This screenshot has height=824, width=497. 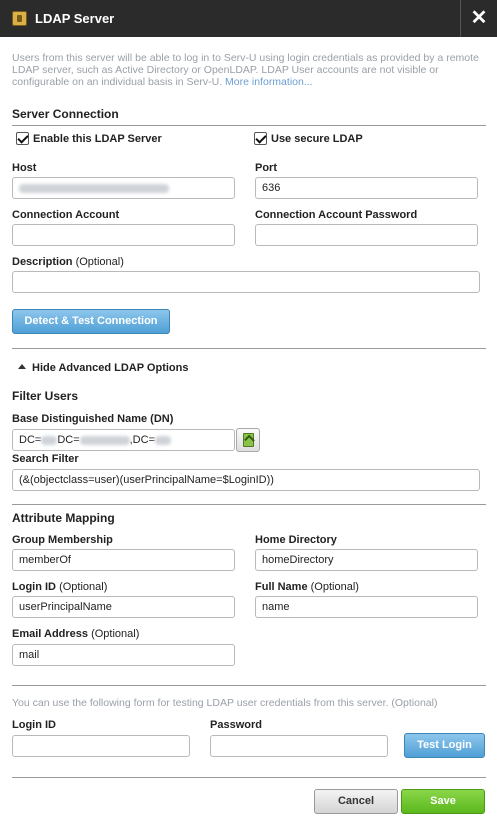 I want to click on test-login-id-input, so click(x=101, y=746).